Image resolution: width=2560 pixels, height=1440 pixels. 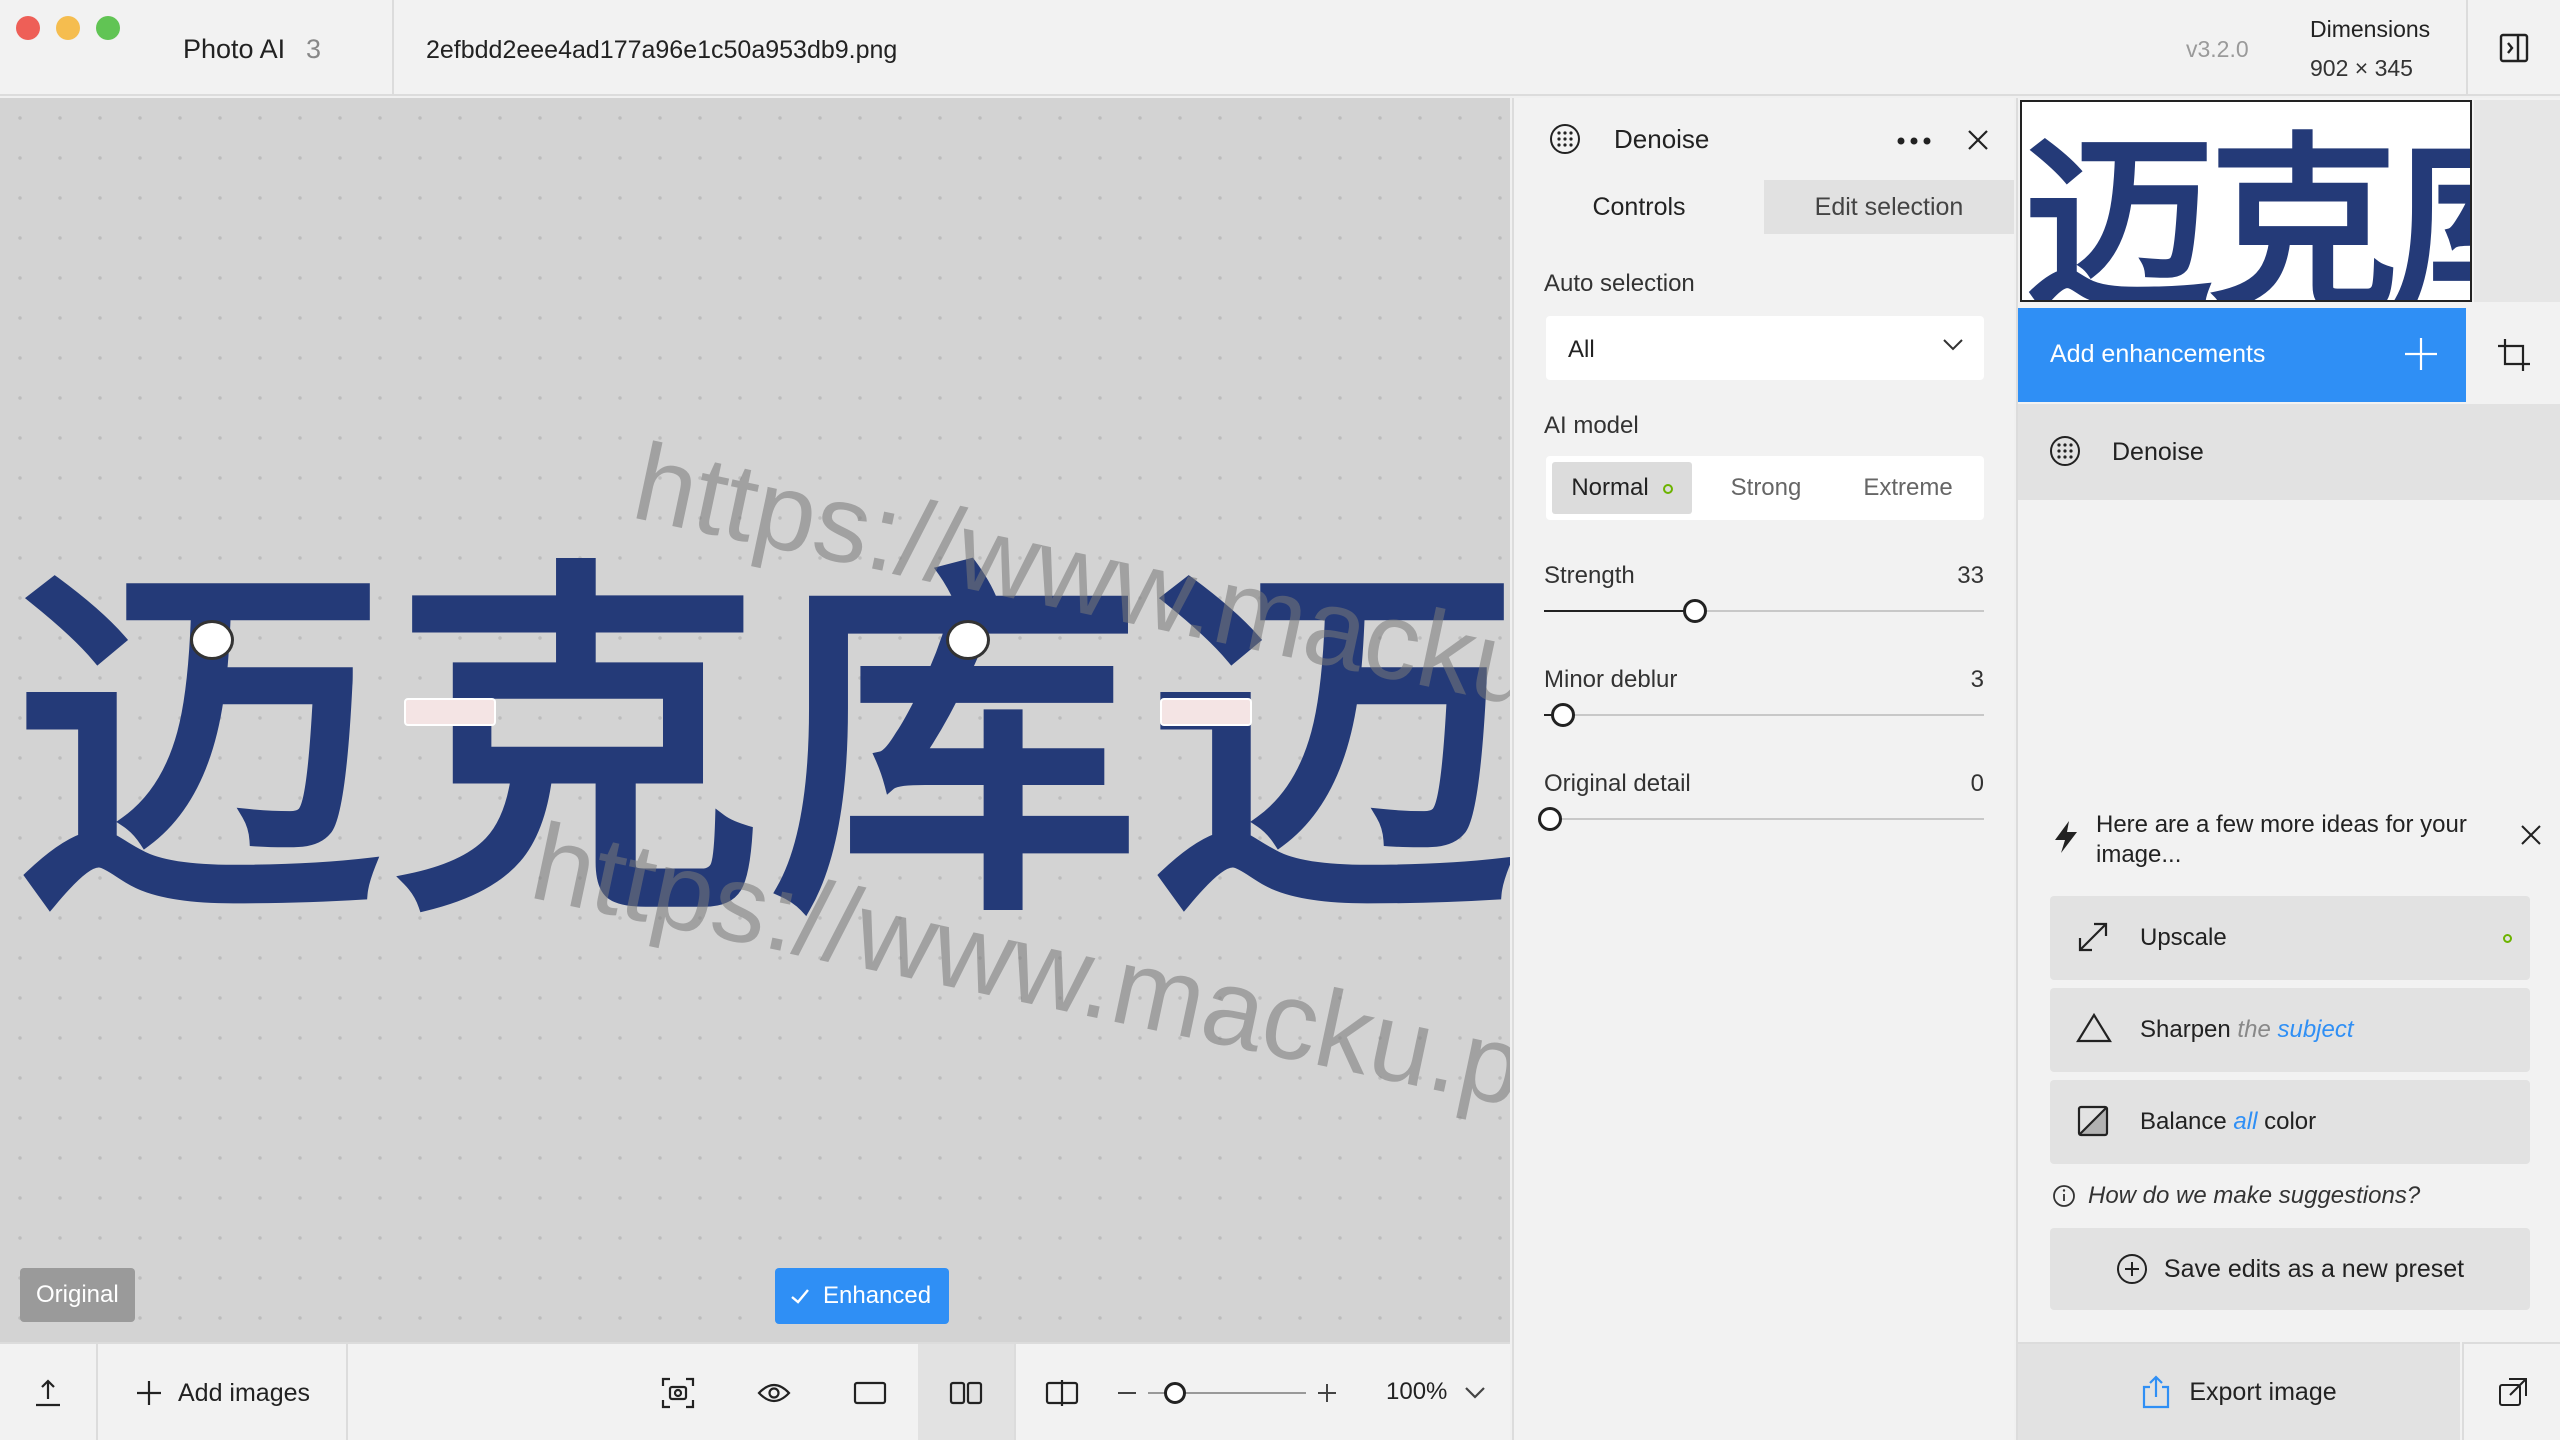 I want to click on minor-deblur-slider: Minor deblur 3, so click(x=1764, y=701).